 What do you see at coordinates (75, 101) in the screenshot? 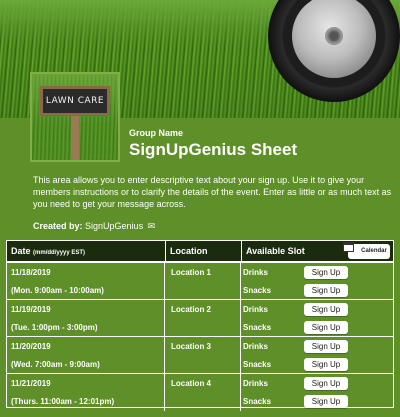
I see `sign-board: LAWN CARE` at bounding box center [75, 101].